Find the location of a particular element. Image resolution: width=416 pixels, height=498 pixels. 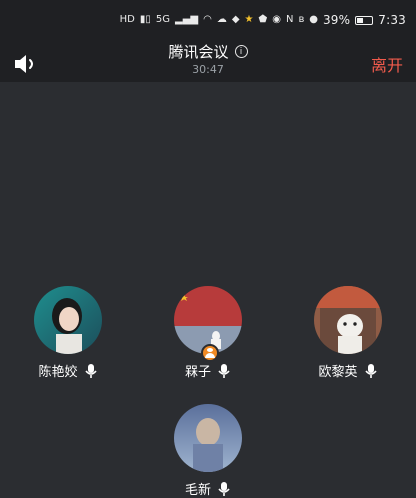

host-badge-icon is located at coordinates (210, 353).